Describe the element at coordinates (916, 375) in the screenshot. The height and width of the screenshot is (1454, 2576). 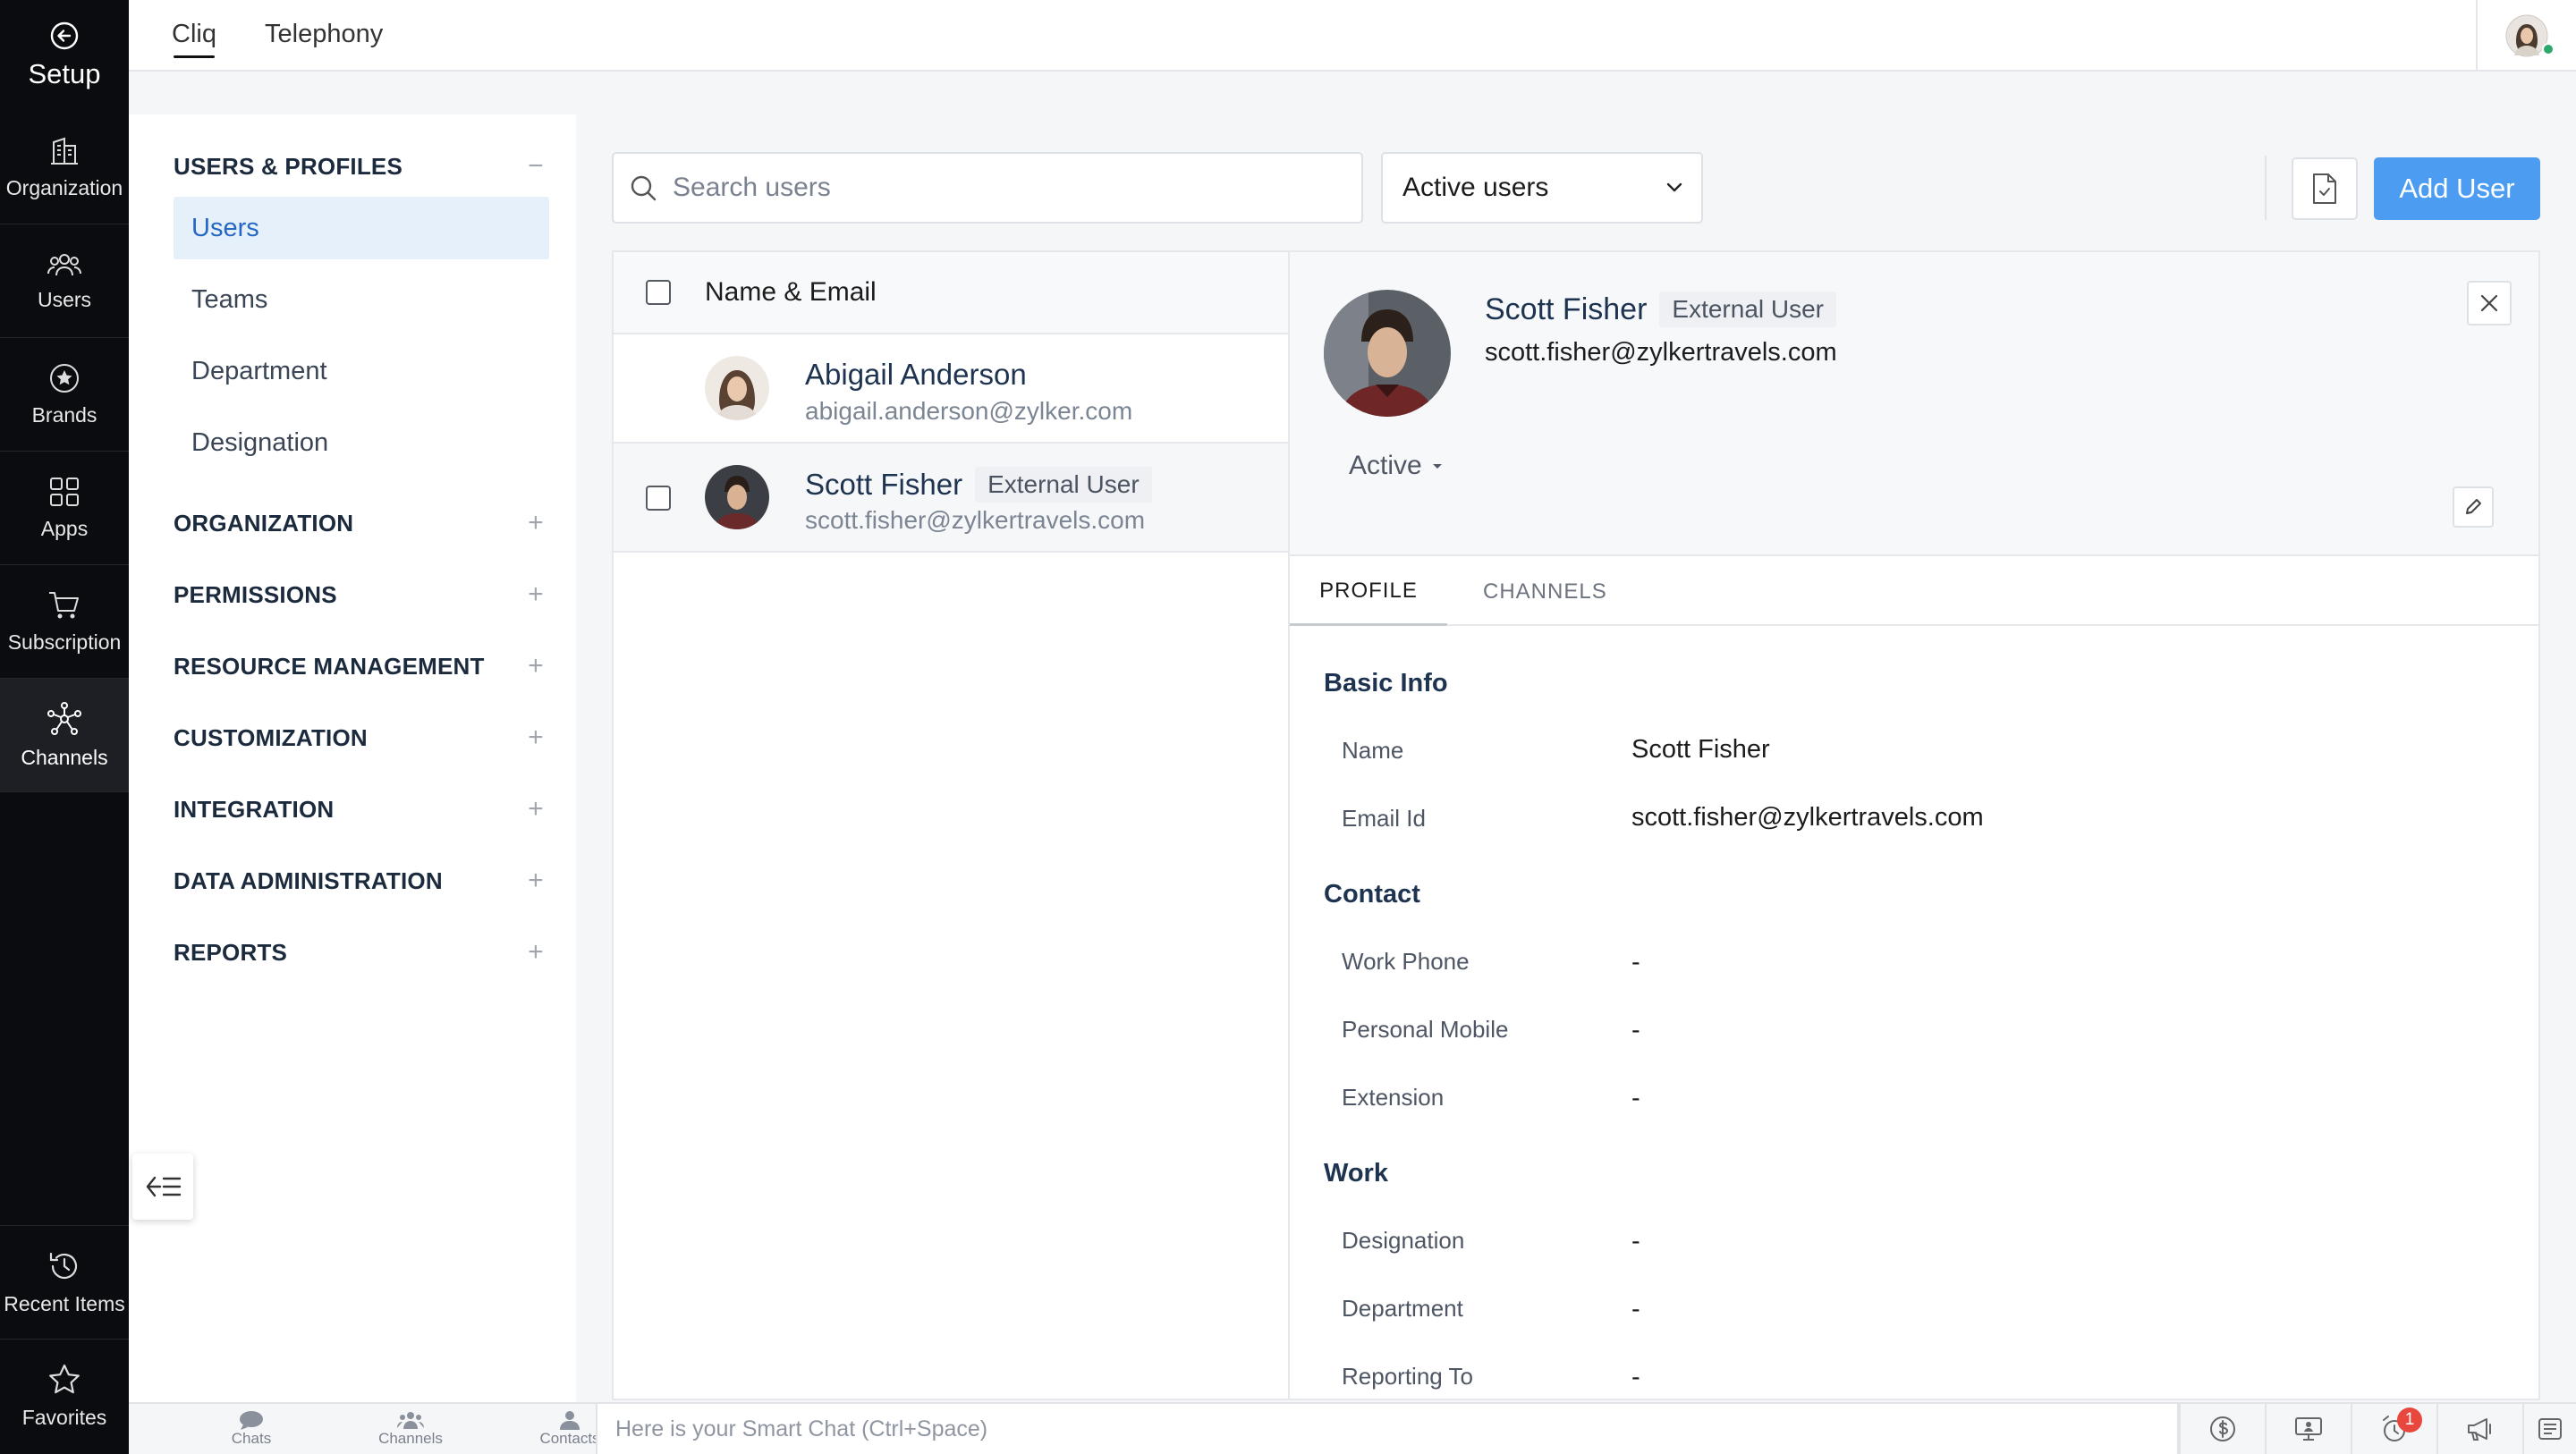
I see `user-name: Abigail Anderson` at that location.